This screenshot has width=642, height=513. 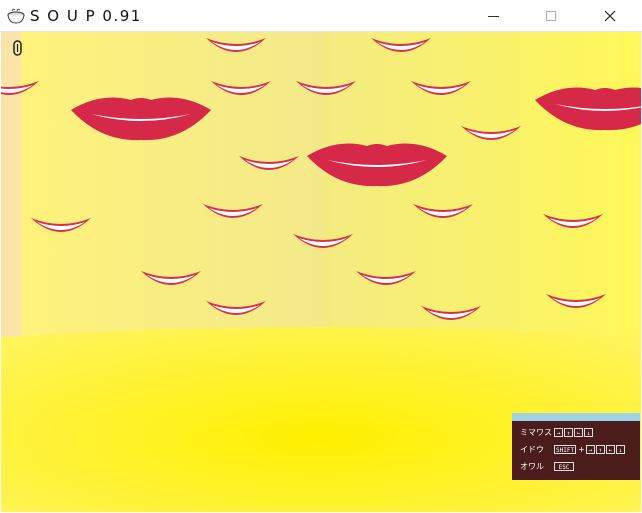 I want to click on minimize-button, so click(x=493, y=16).